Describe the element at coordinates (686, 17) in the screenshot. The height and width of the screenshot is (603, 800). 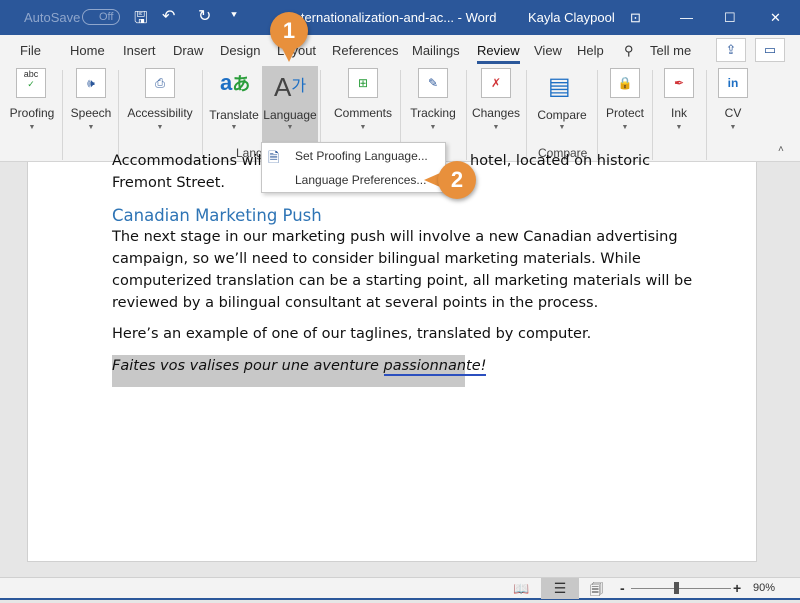
I see `minimize-icon: —` at that location.